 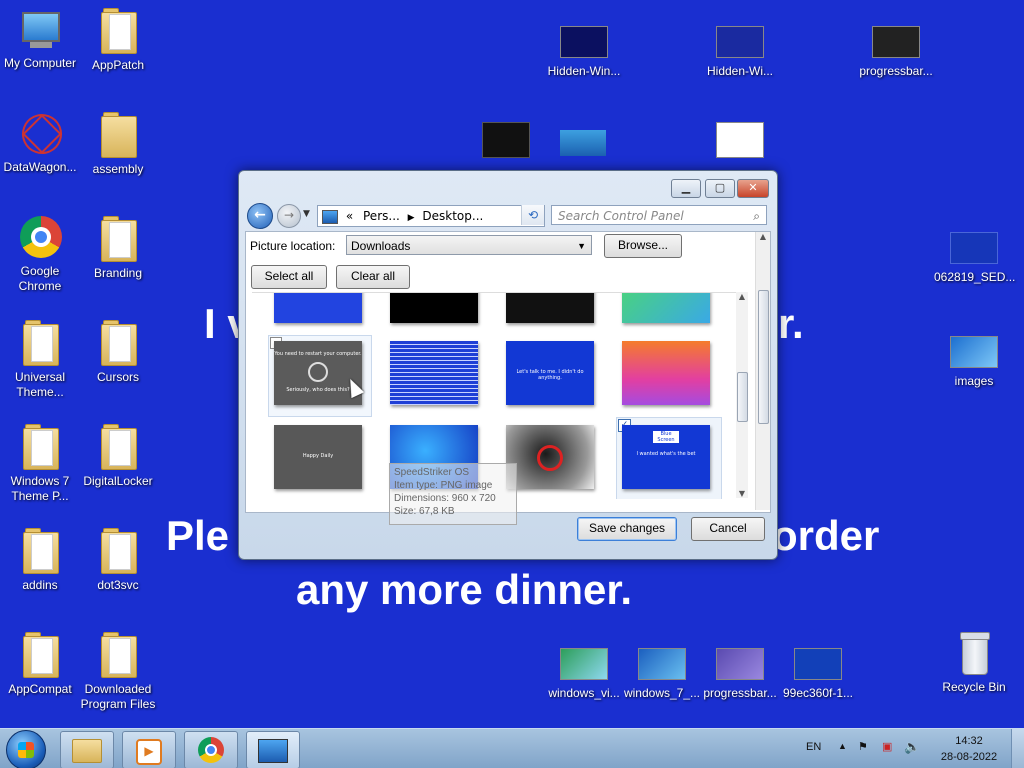 What do you see at coordinates (211, 749) in the screenshot?
I see `taskbar-chrome-button` at bounding box center [211, 749].